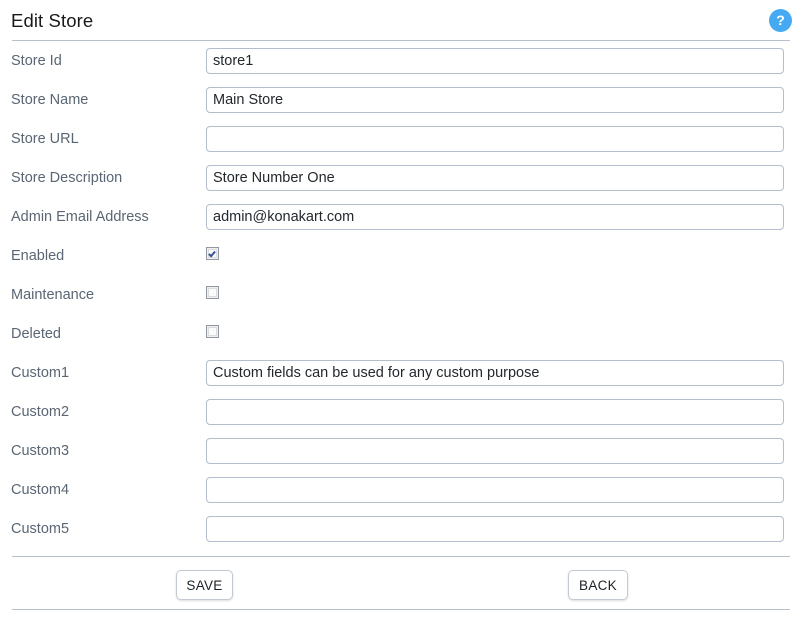  I want to click on input-store-description, so click(495, 177).